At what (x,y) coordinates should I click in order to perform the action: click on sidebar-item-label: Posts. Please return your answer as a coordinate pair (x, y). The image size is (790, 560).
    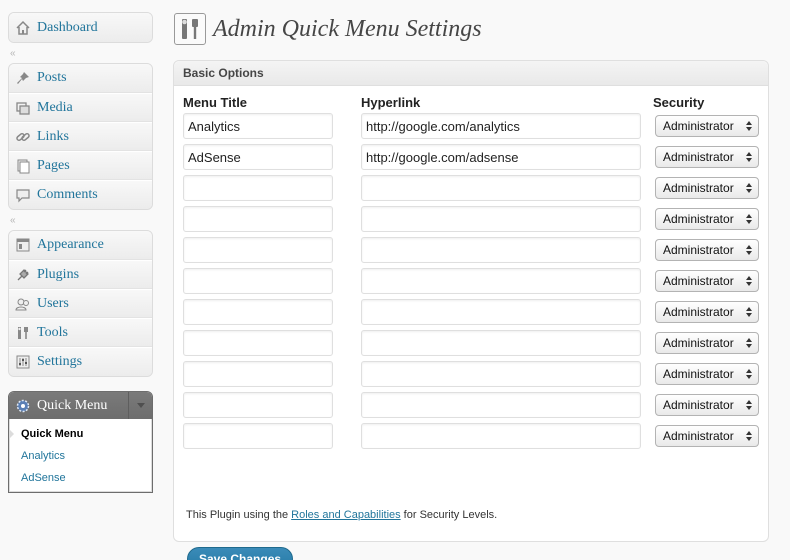
    Looking at the image, I should click on (52, 77).